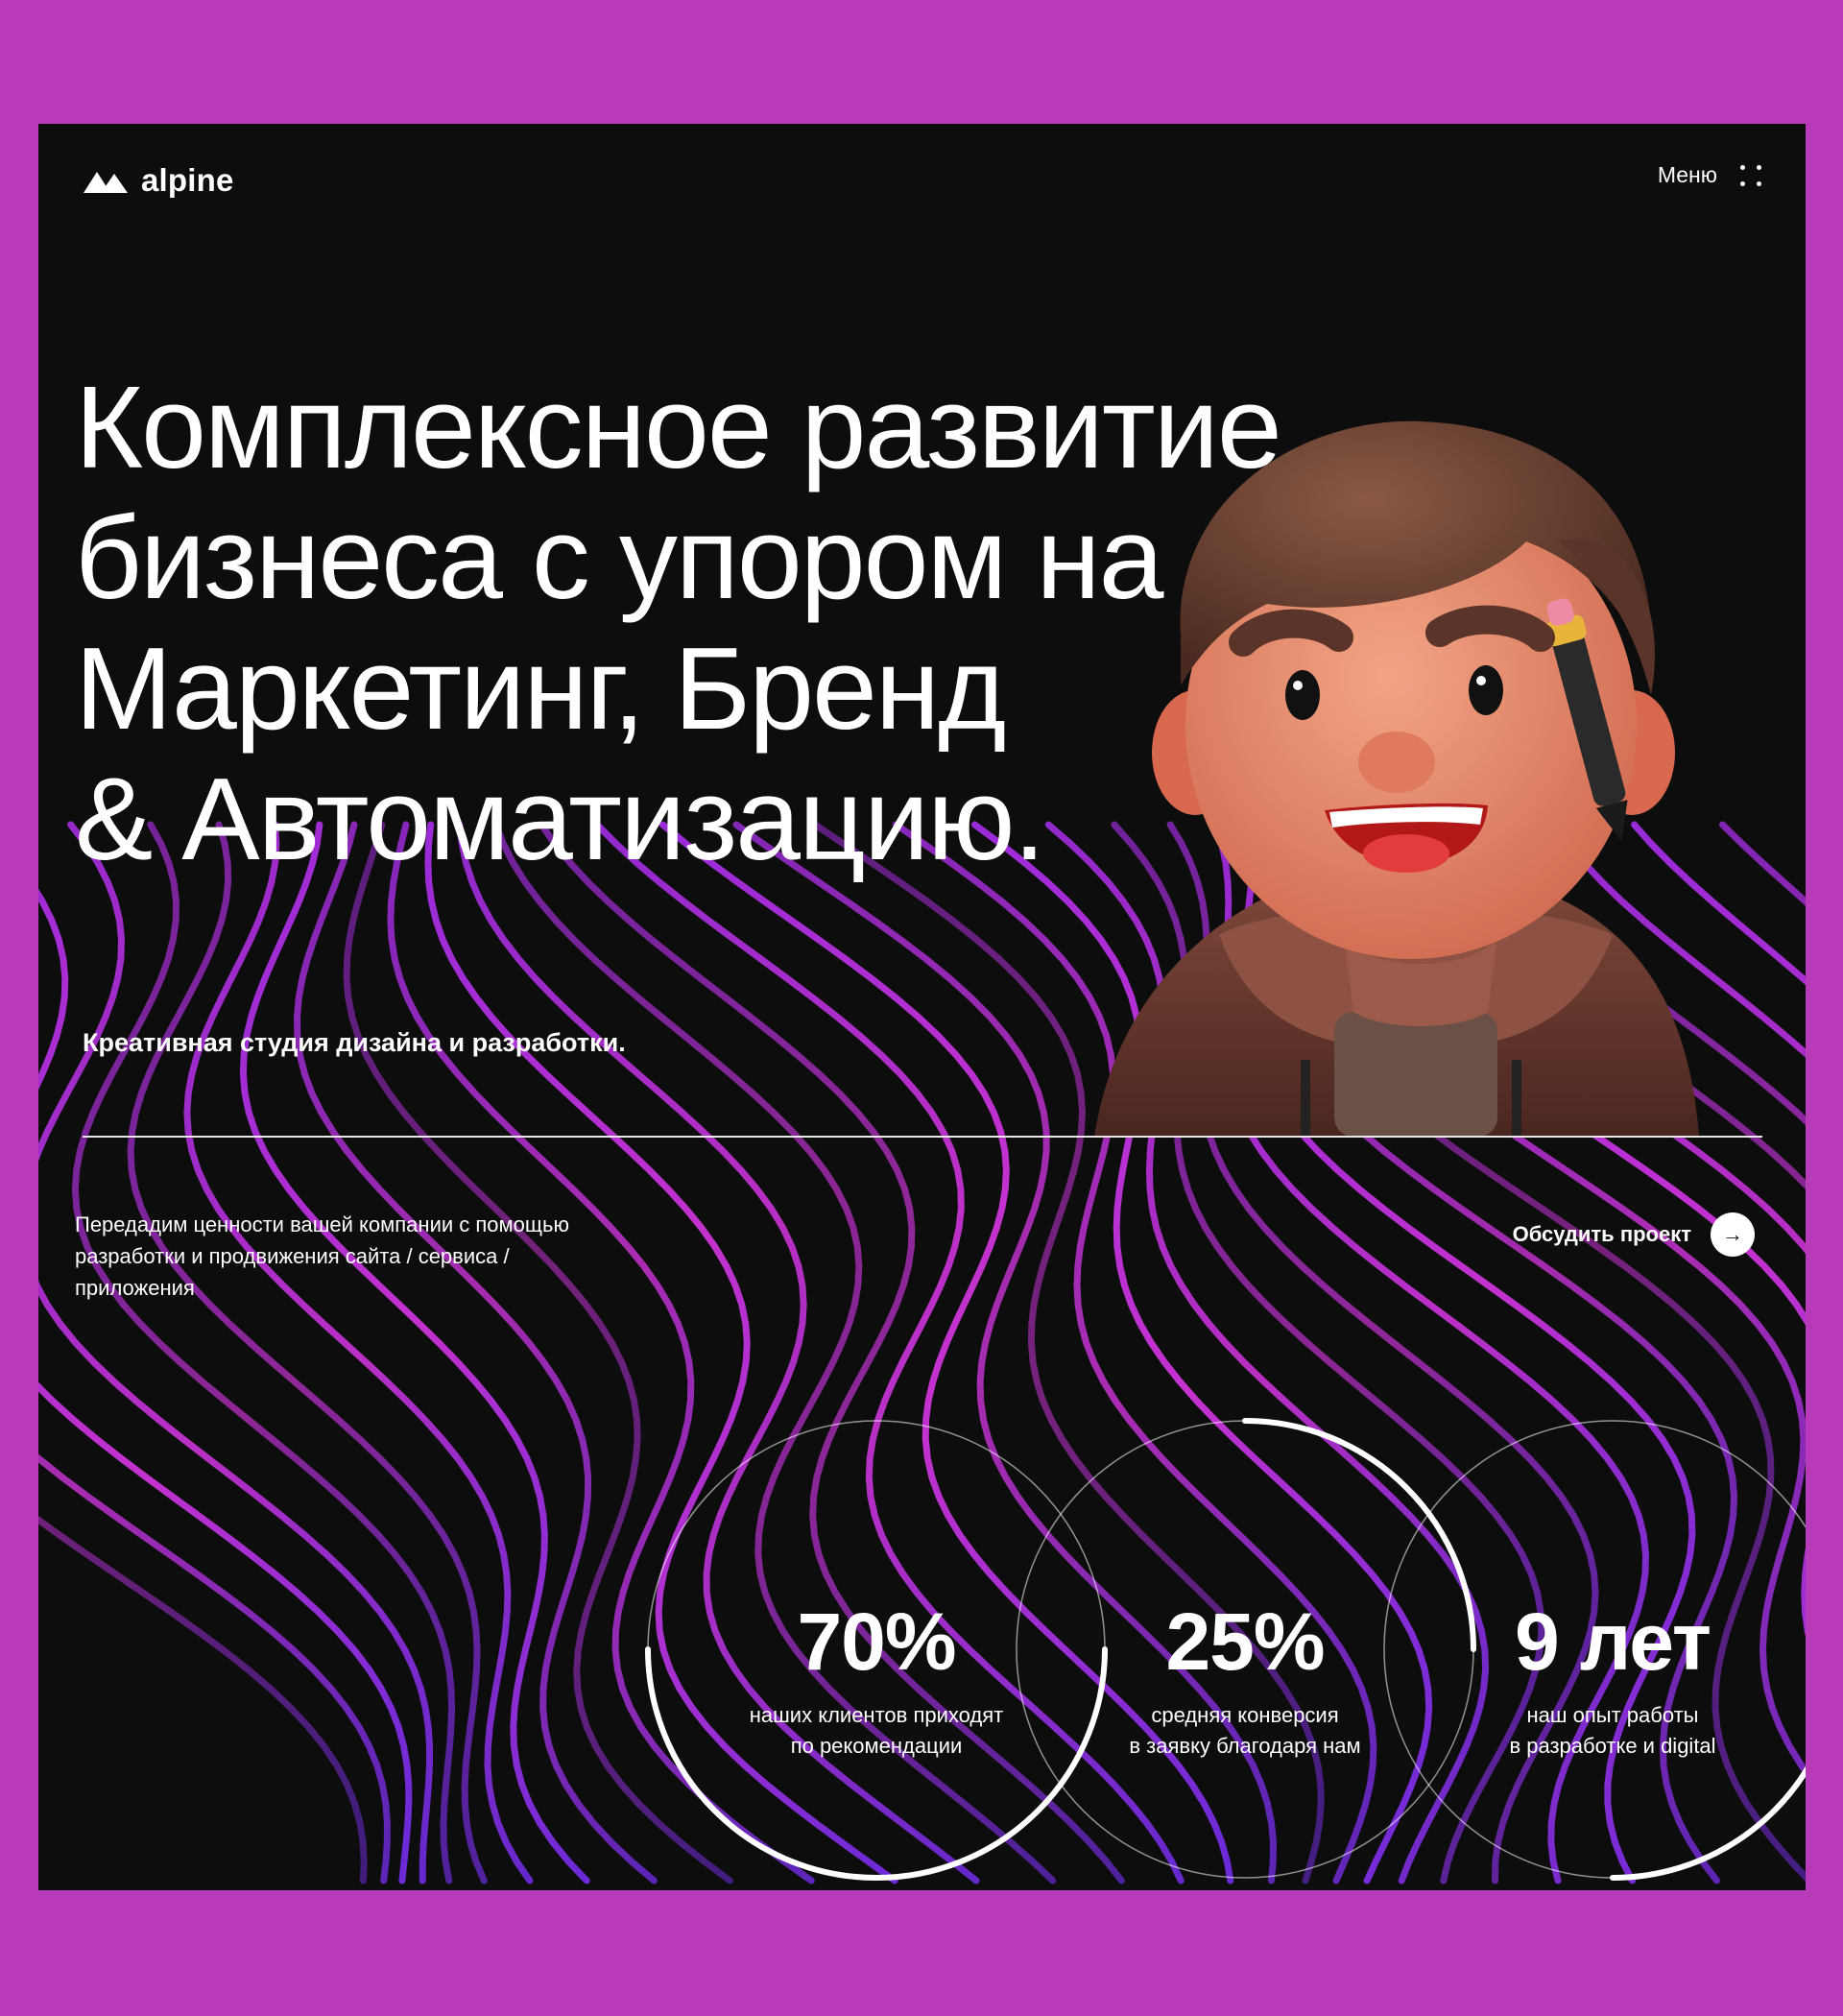 Image resolution: width=1843 pixels, height=2016 pixels. What do you see at coordinates (619, 557) in the screenshot?
I see `hero-title-line-2: бизнеса с упором на` at bounding box center [619, 557].